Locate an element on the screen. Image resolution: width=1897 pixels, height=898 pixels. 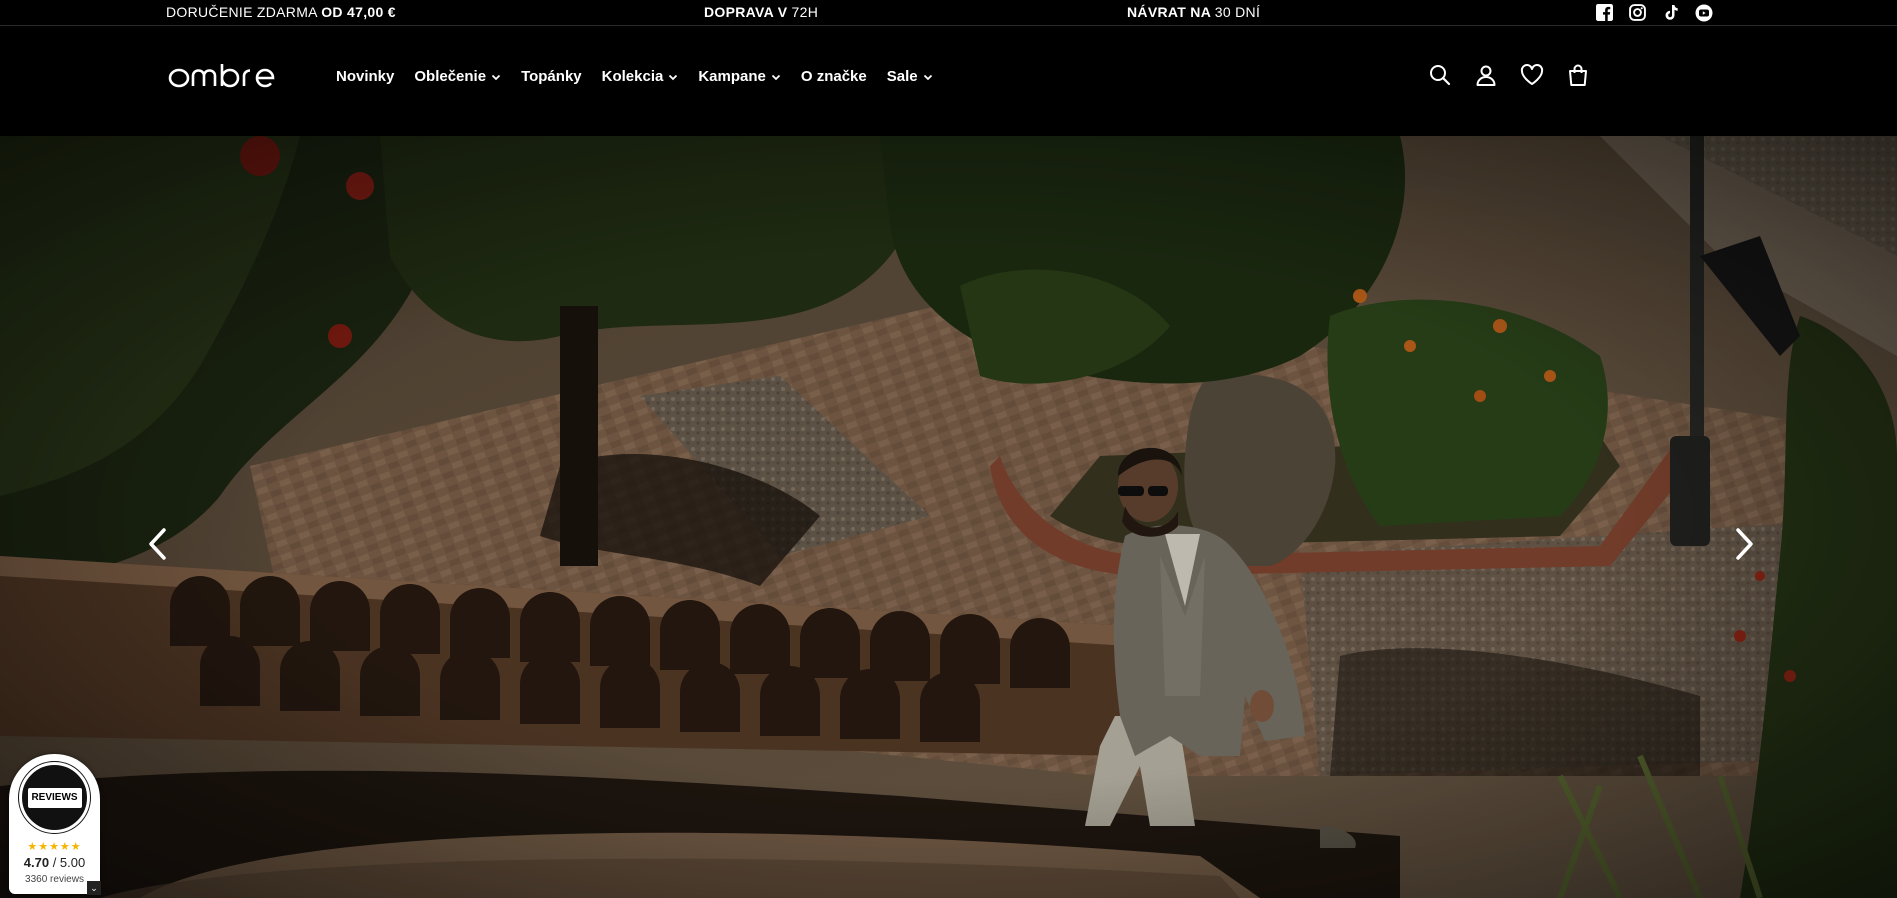
reviews-seal: REVIEWS is located at coordinates (54, 797).